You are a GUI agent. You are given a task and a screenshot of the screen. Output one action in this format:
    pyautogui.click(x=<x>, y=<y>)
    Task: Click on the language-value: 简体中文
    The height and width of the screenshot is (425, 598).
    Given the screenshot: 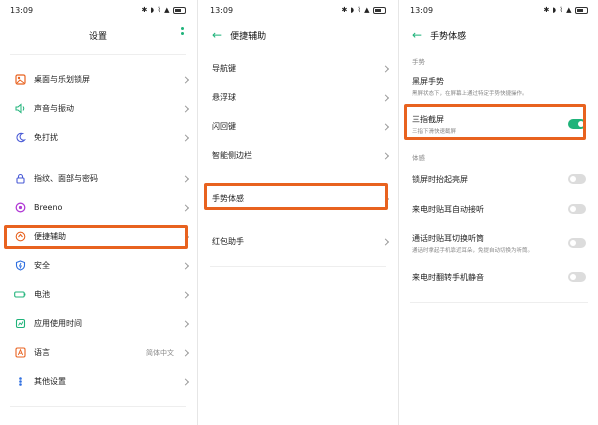 What is the action you would take?
    pyautogui.click(x=160, y=352)
    